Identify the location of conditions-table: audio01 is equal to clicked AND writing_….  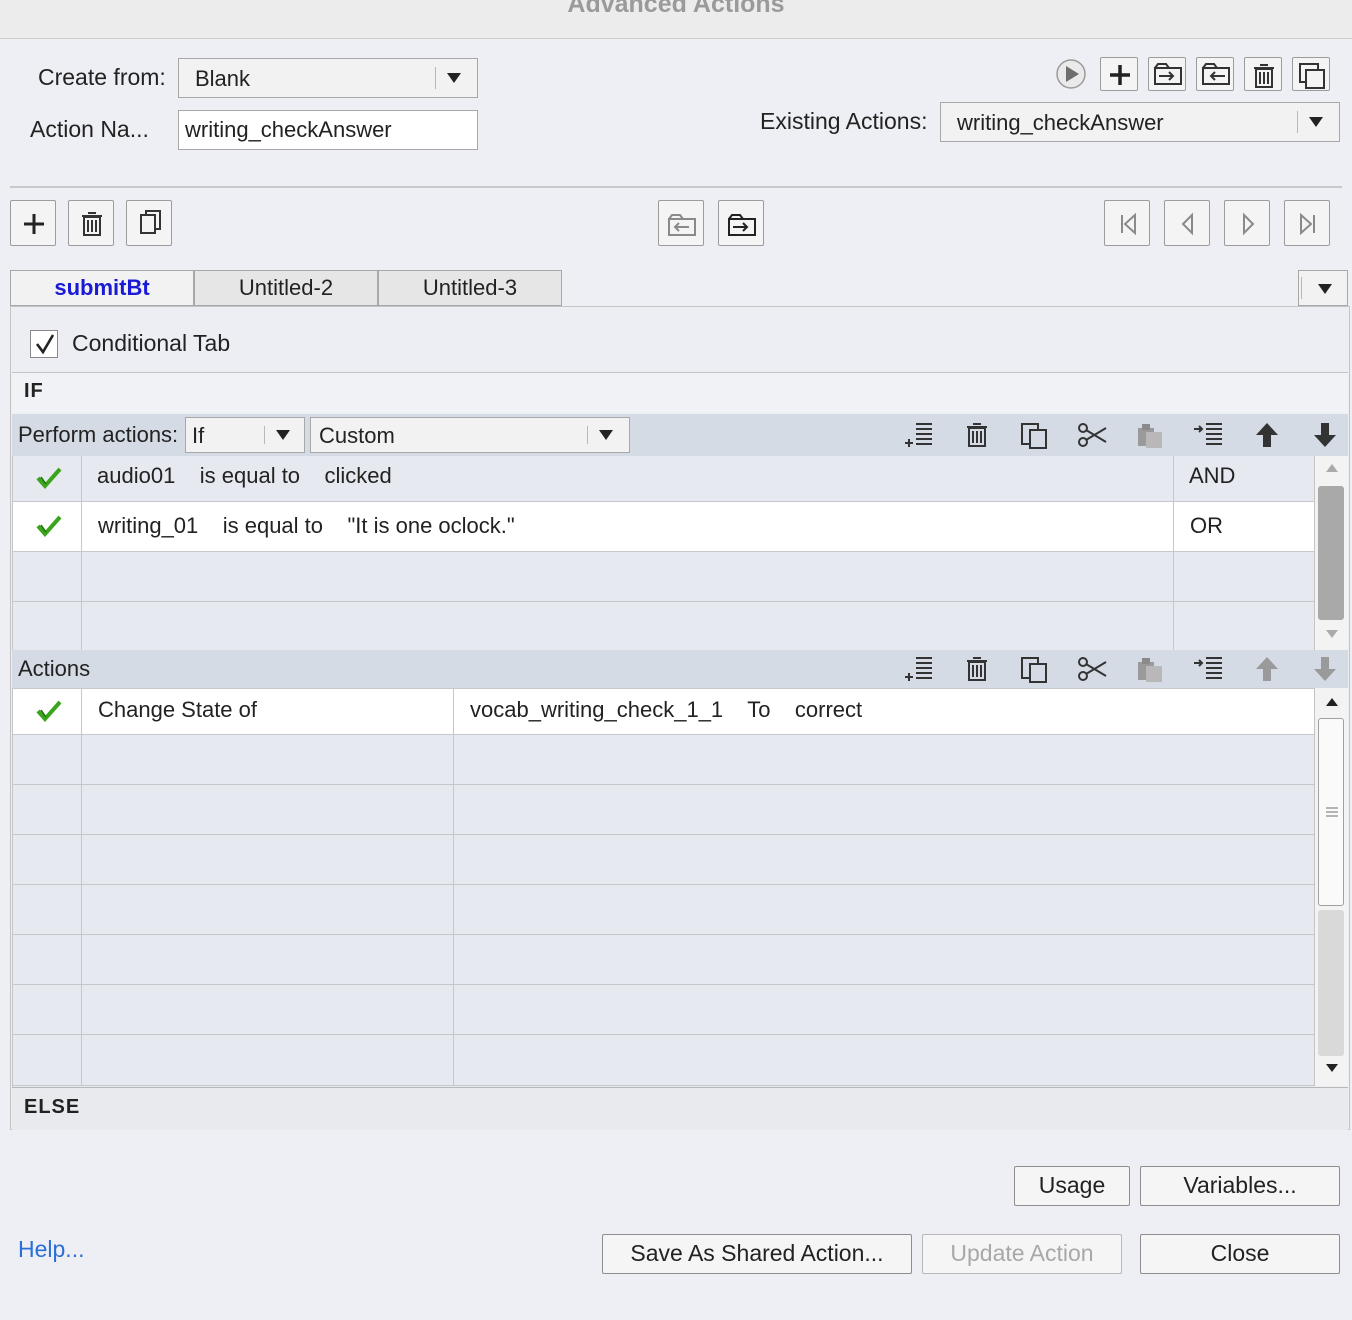
(663, 553).